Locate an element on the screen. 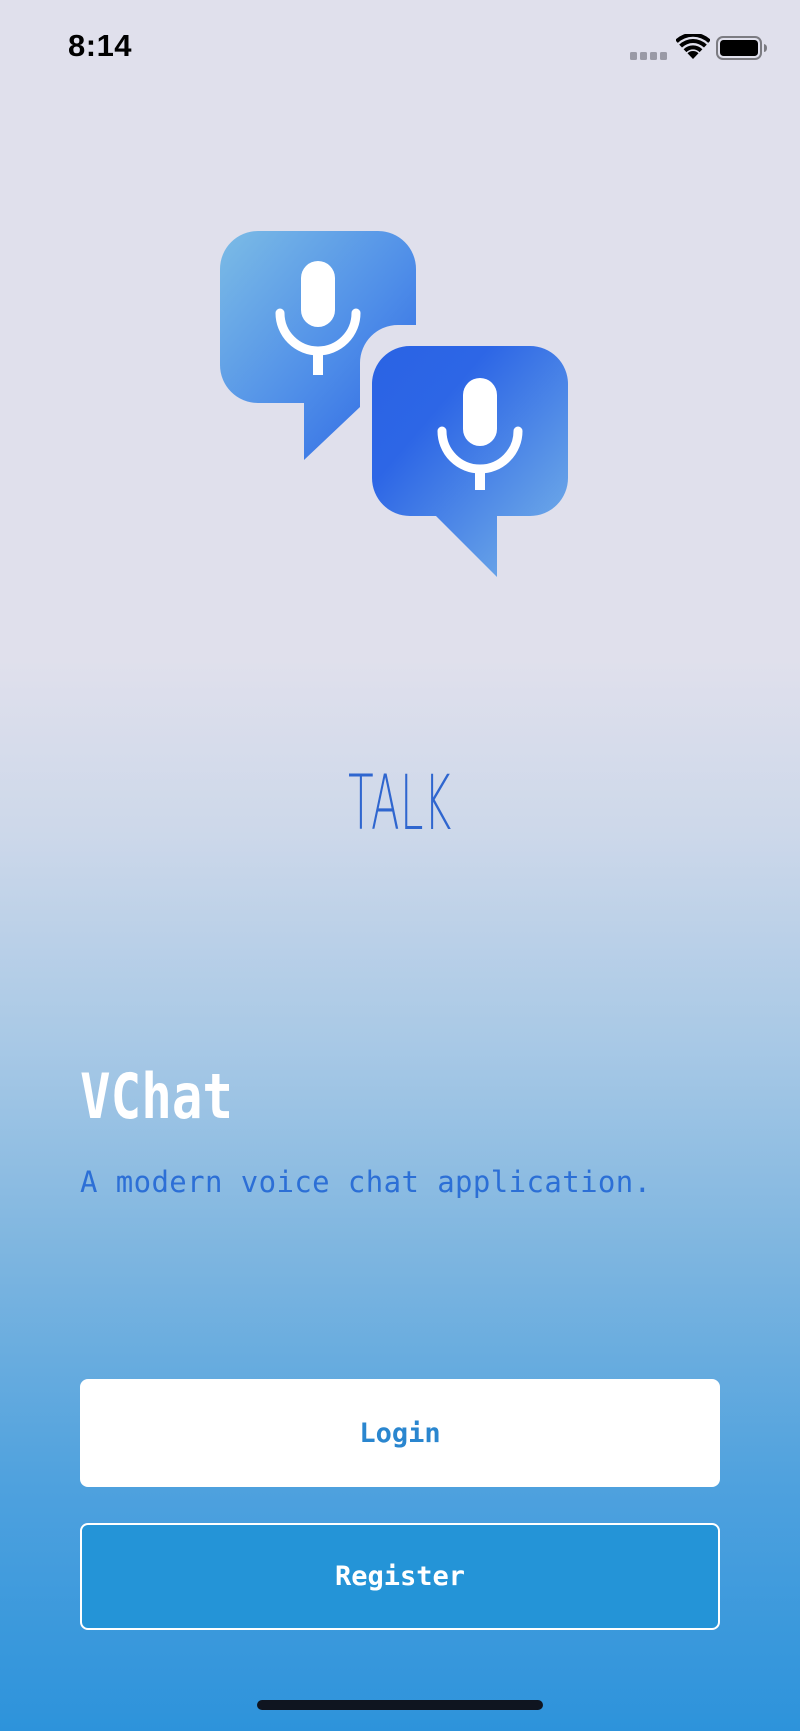  signal-icon is located at coordinates (648, 56).